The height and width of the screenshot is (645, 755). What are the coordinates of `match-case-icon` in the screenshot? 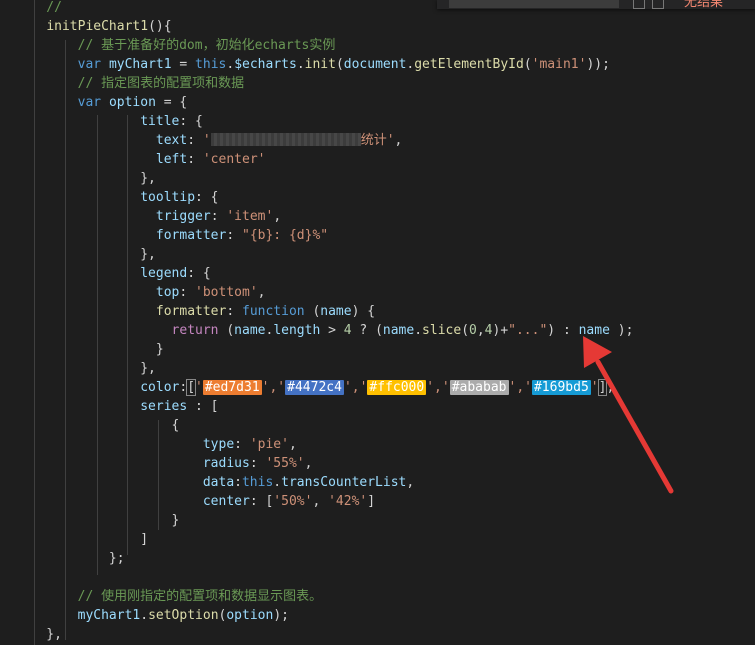 It's located at (639, 4).